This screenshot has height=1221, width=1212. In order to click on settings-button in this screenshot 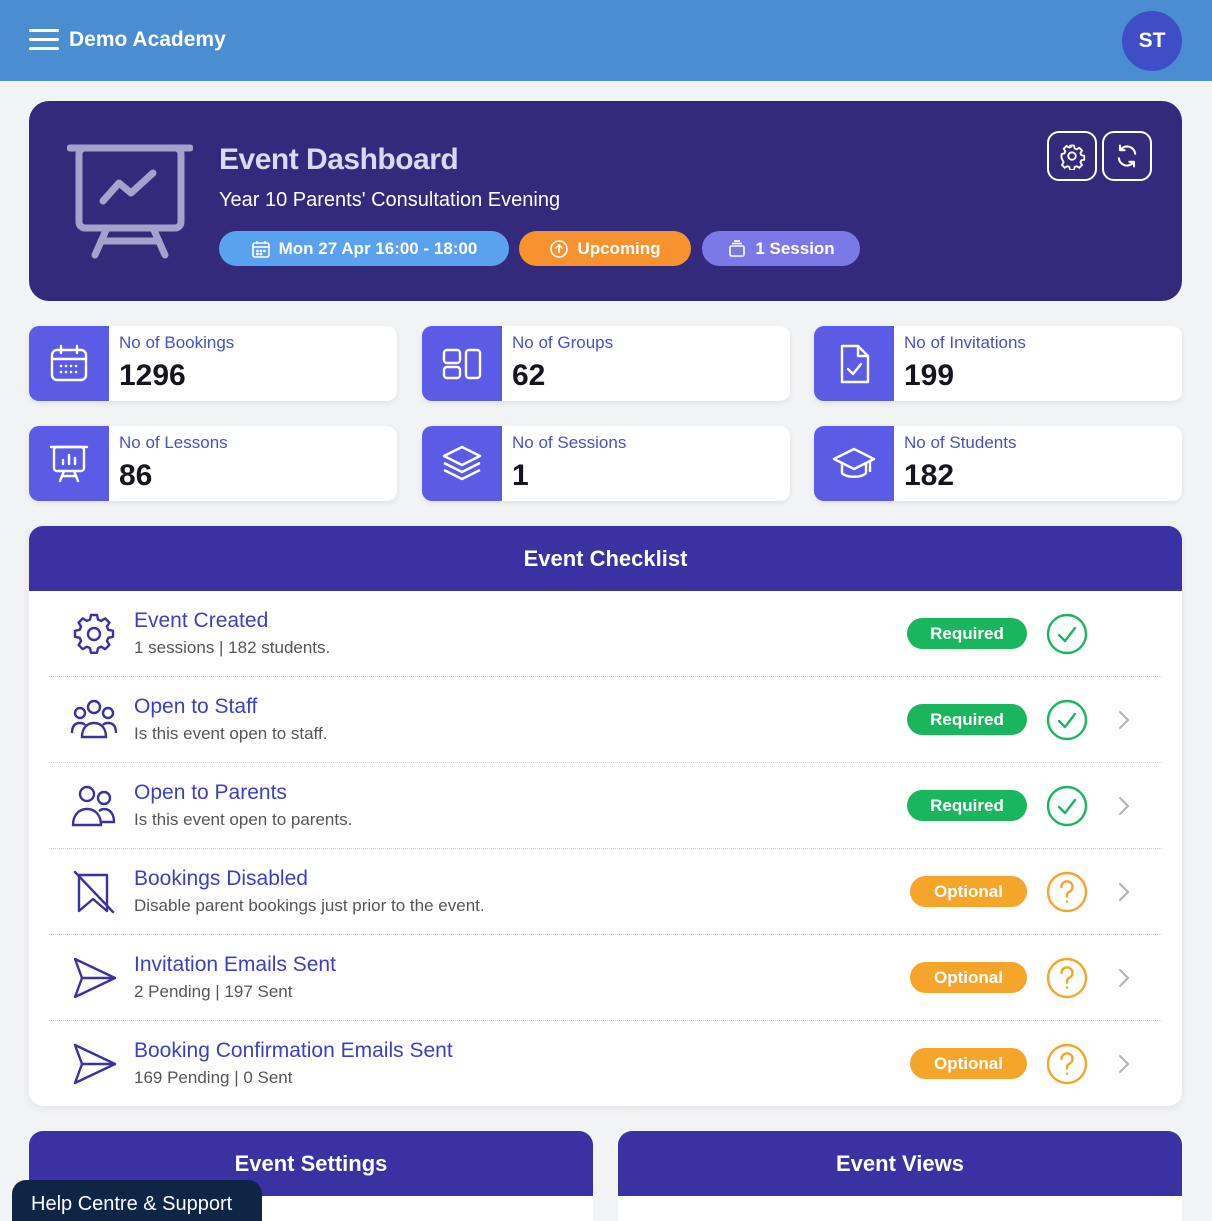, I will do `click(1072, 156)`.